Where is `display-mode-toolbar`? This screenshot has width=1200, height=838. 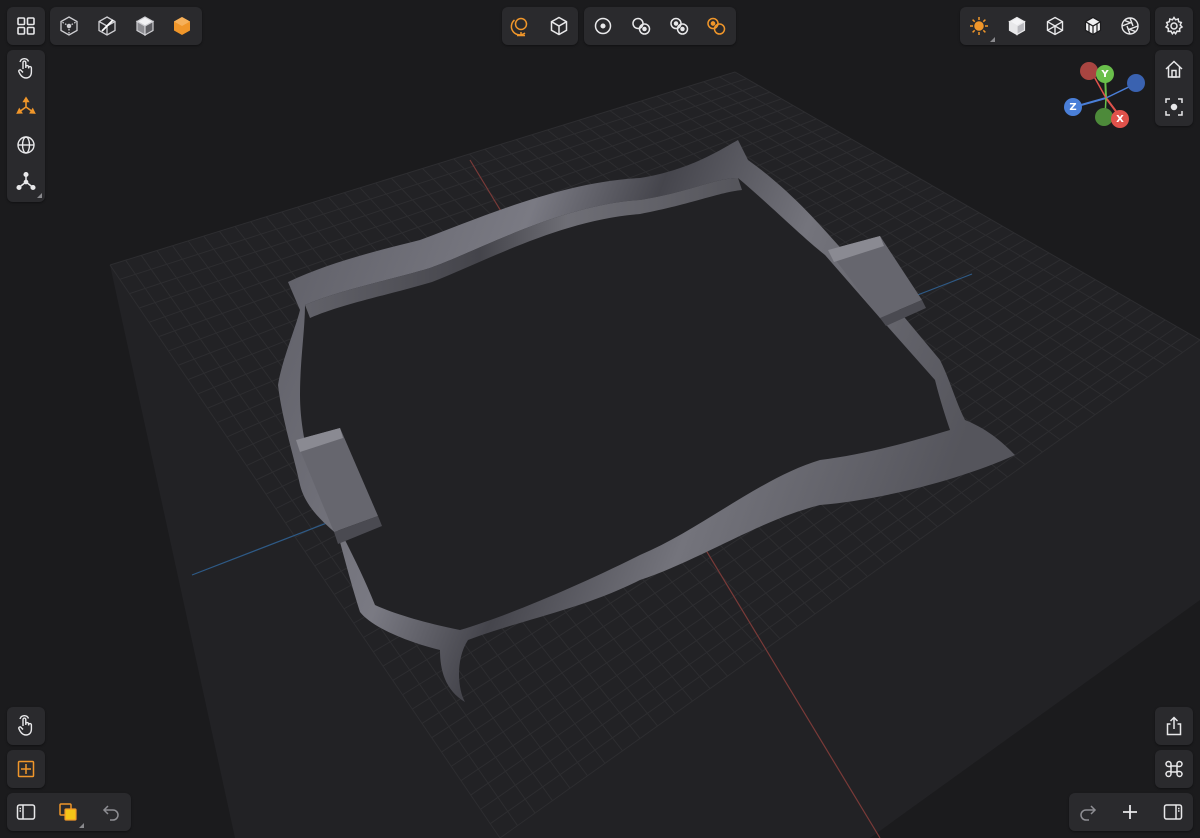
display-mode-toolbar is located at coordinates (126, 26).